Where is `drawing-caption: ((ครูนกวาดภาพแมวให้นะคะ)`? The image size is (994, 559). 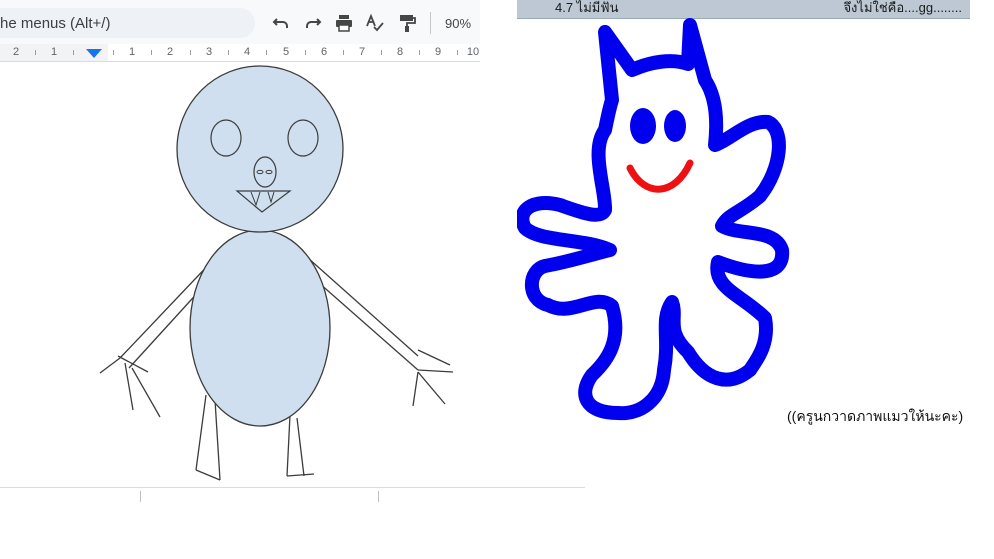 drawing-caption: ((ครูนกวาดภาพแมวให้นะคะ) is located at coordinates (875, 416).